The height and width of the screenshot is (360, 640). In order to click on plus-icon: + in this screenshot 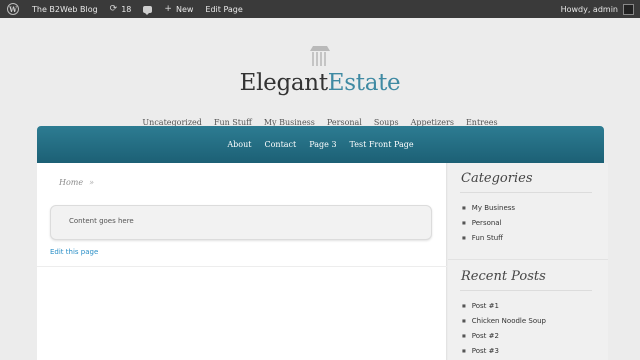, I will do `click(168, 9)`.